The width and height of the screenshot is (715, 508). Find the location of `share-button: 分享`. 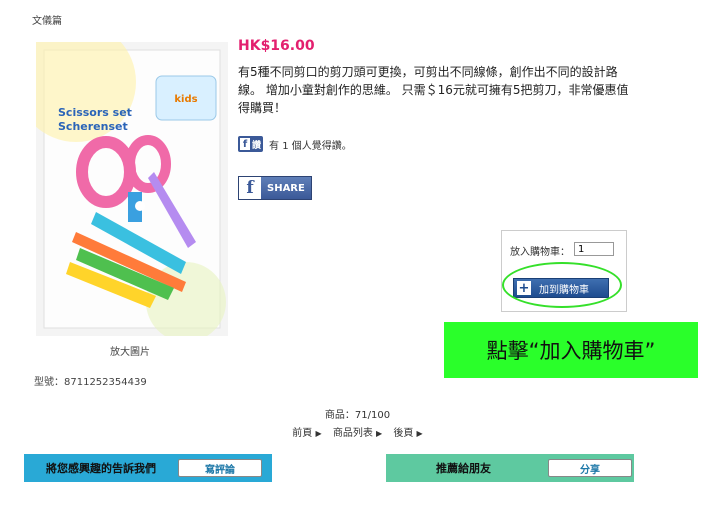

share-button: 分享 is located at coordinates (590, 468).